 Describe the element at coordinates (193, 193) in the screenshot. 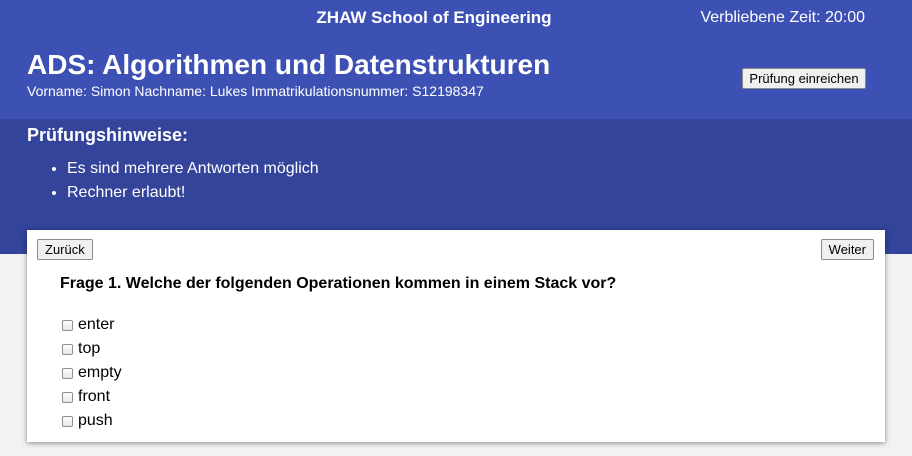

I see `note-item: Rechner erlaubt!` at that location.